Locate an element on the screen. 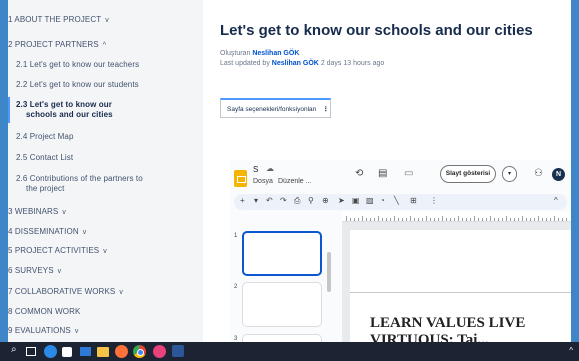 The image size is (579, 361). slideshow-dropdown-button: ▾ is located at coordinates (509, 174).